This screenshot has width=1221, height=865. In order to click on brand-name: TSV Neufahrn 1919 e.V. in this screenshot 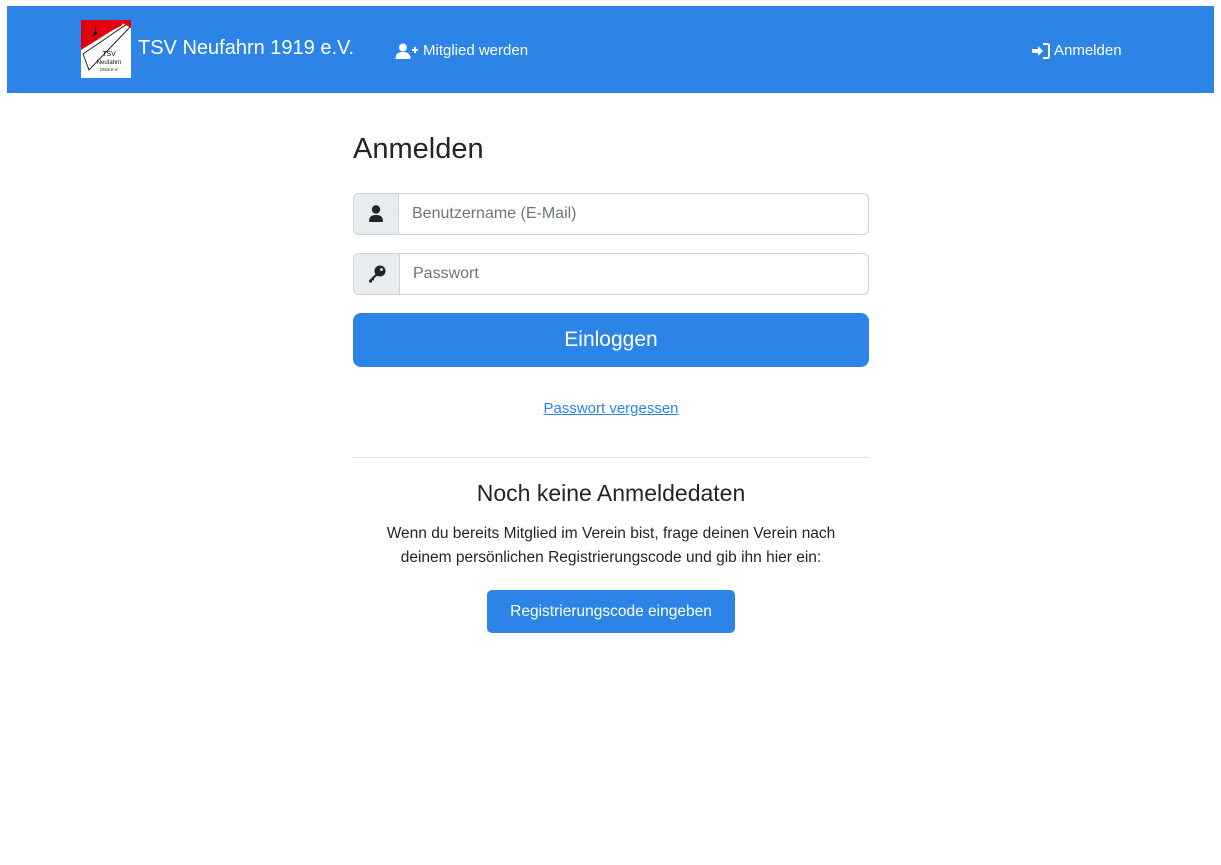, I will do `click(246, 48)`.